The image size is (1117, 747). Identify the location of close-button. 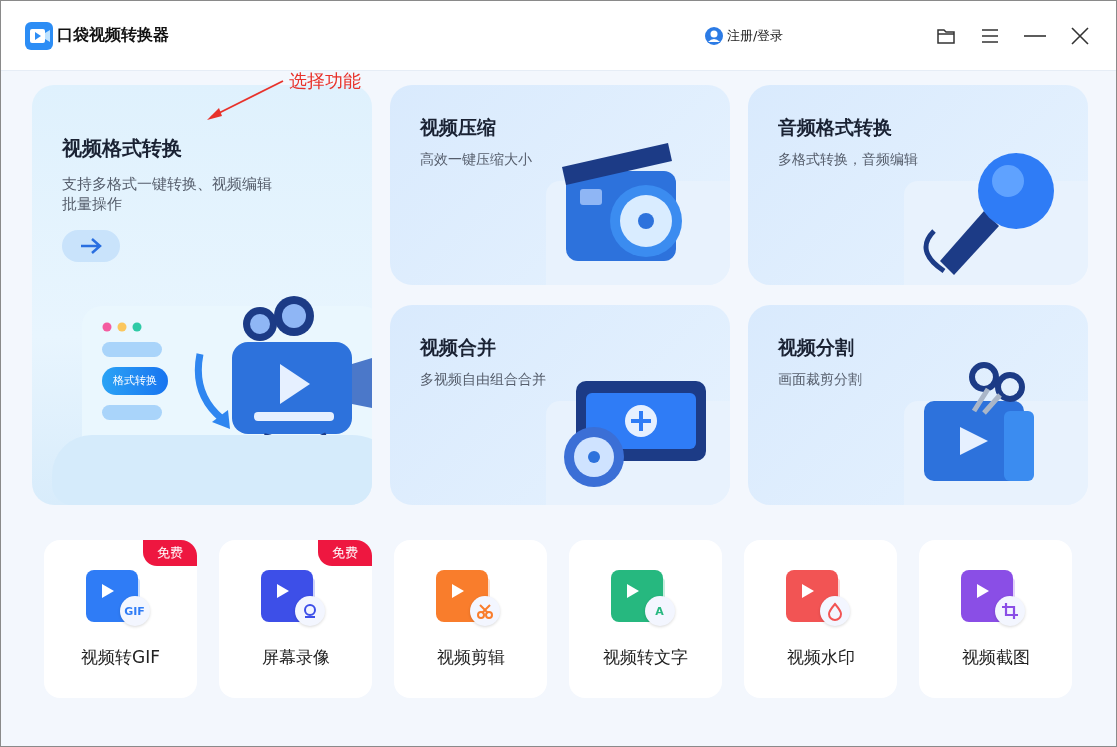
(1080, 35).